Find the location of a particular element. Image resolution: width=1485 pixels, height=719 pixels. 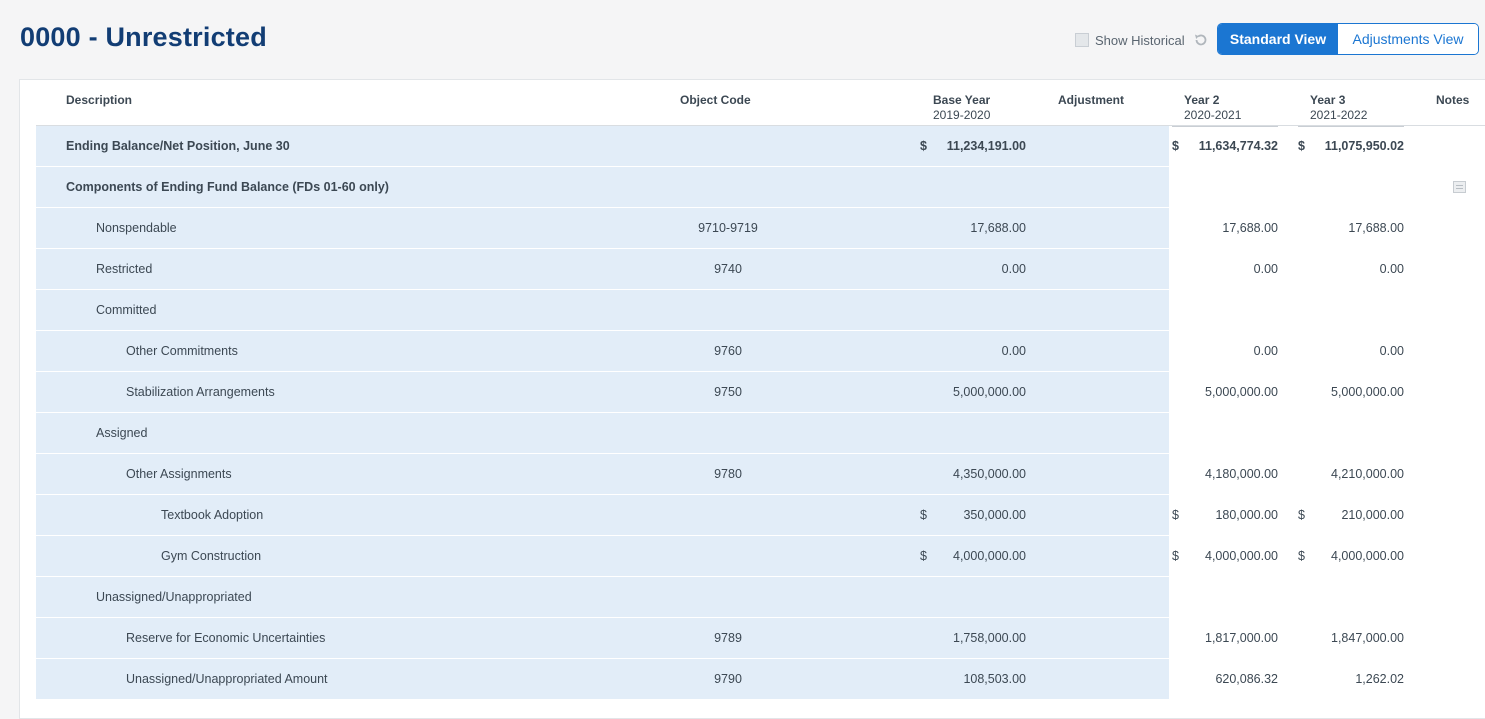

year3-value: 4,210,000.00 is located at coordinates (1354, 474).